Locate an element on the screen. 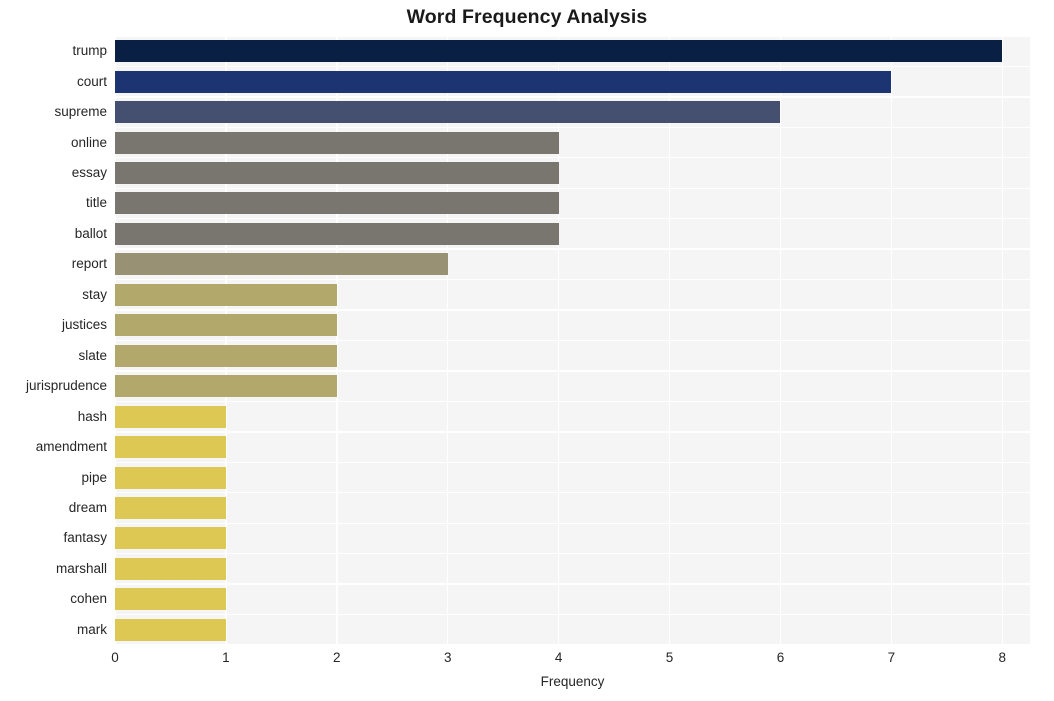  y-tick-label-fantasy: fantasy is located at coordinates (85, 538).